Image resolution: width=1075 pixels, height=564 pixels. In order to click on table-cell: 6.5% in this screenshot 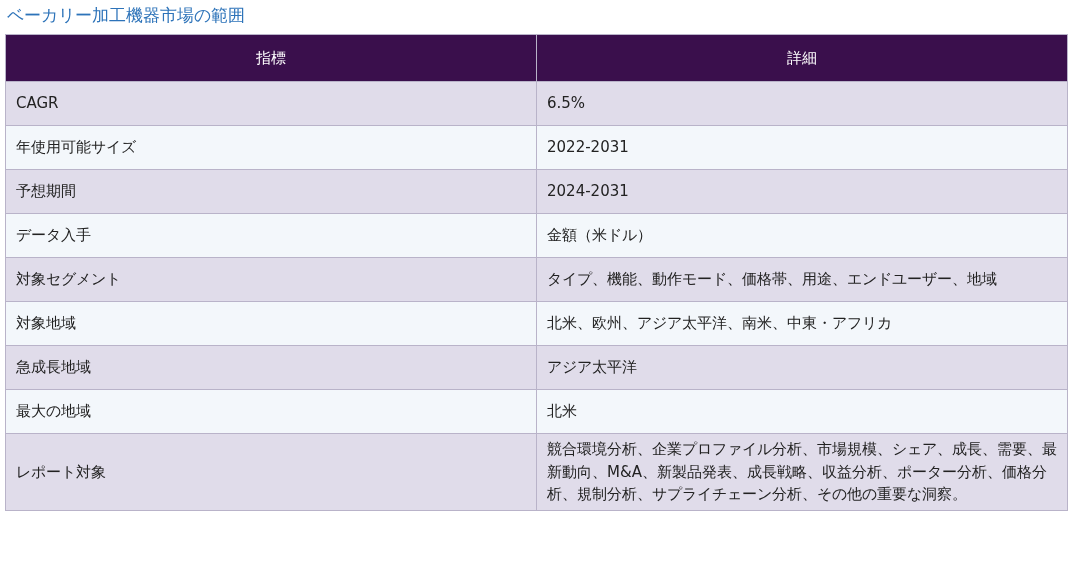, I will do `click(802, 103)`.